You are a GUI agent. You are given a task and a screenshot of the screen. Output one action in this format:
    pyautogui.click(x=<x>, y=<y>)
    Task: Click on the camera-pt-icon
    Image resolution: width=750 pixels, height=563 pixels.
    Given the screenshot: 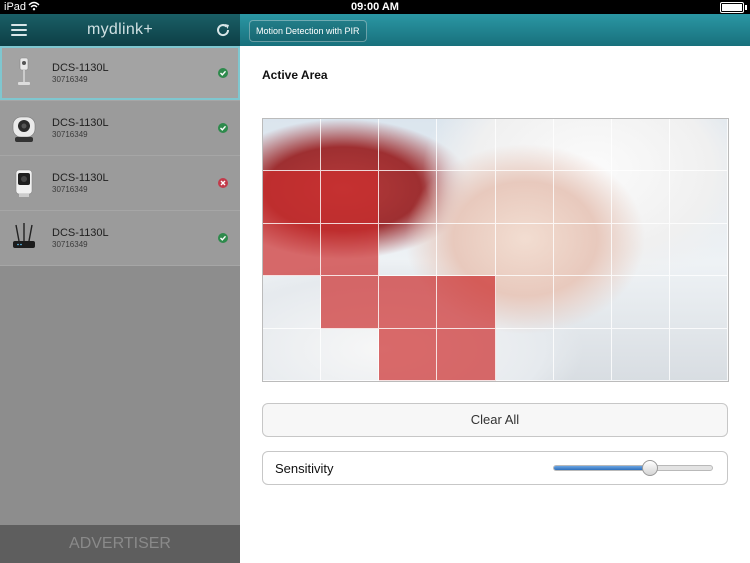 What is the action you would take?
    pyautogui.click(x=24, y=128)
    